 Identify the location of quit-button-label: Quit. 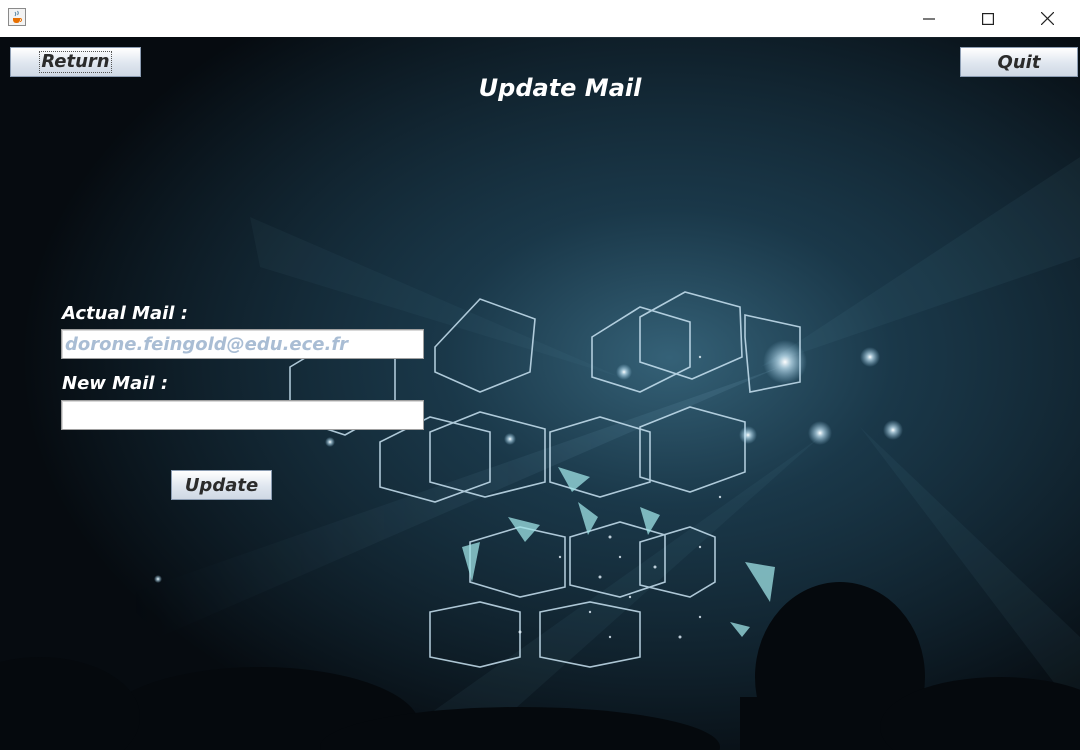
(1019, 62).